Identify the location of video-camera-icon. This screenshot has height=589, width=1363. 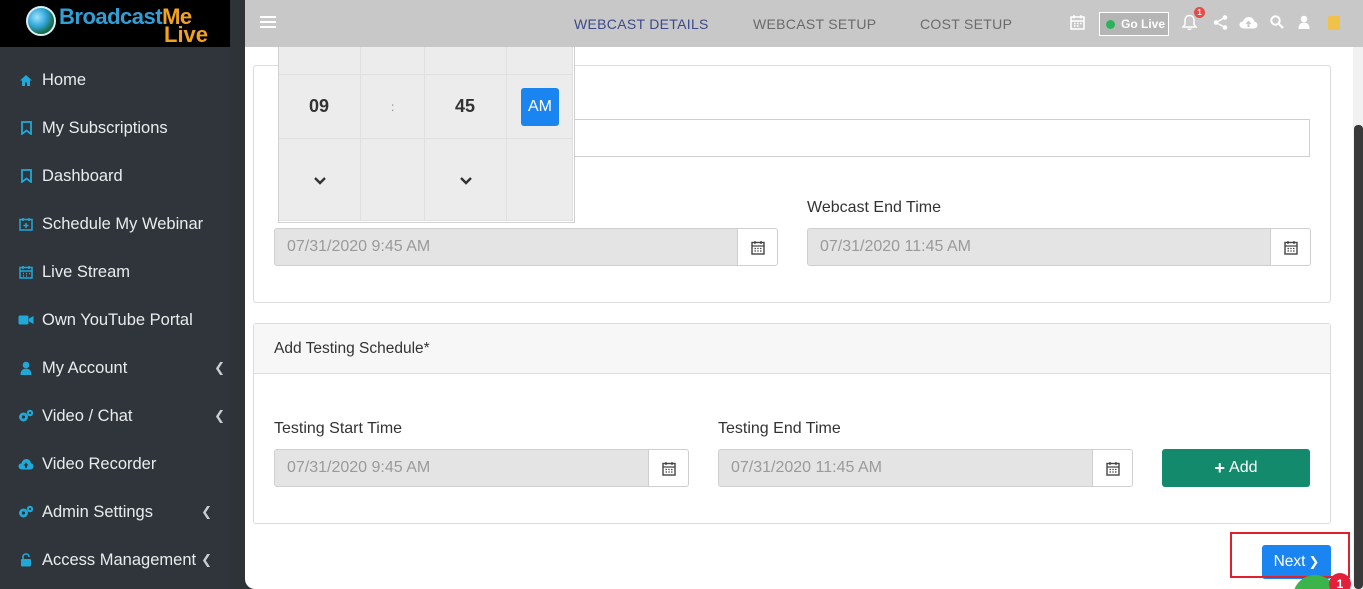
(26, 320).